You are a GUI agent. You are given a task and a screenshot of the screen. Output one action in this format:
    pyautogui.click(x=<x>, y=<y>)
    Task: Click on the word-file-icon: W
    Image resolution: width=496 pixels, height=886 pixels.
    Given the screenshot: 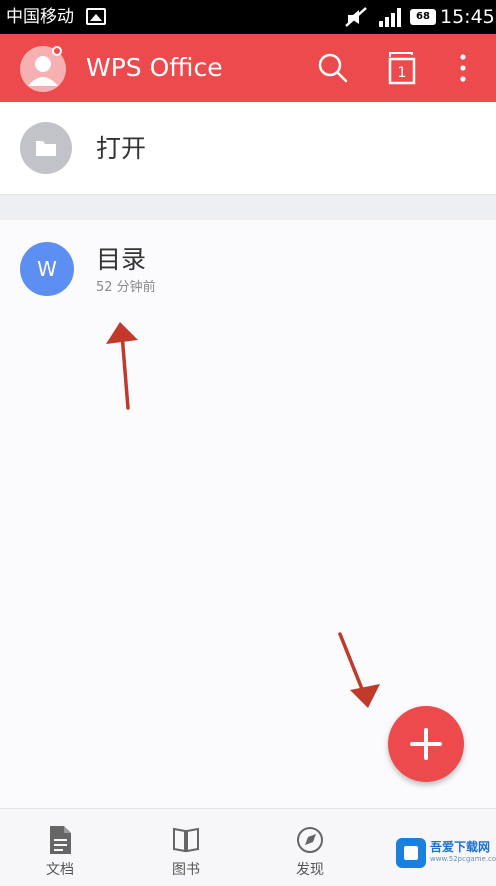 What is the action you would take?
    pyautogui.click(x=47, y=269)
    